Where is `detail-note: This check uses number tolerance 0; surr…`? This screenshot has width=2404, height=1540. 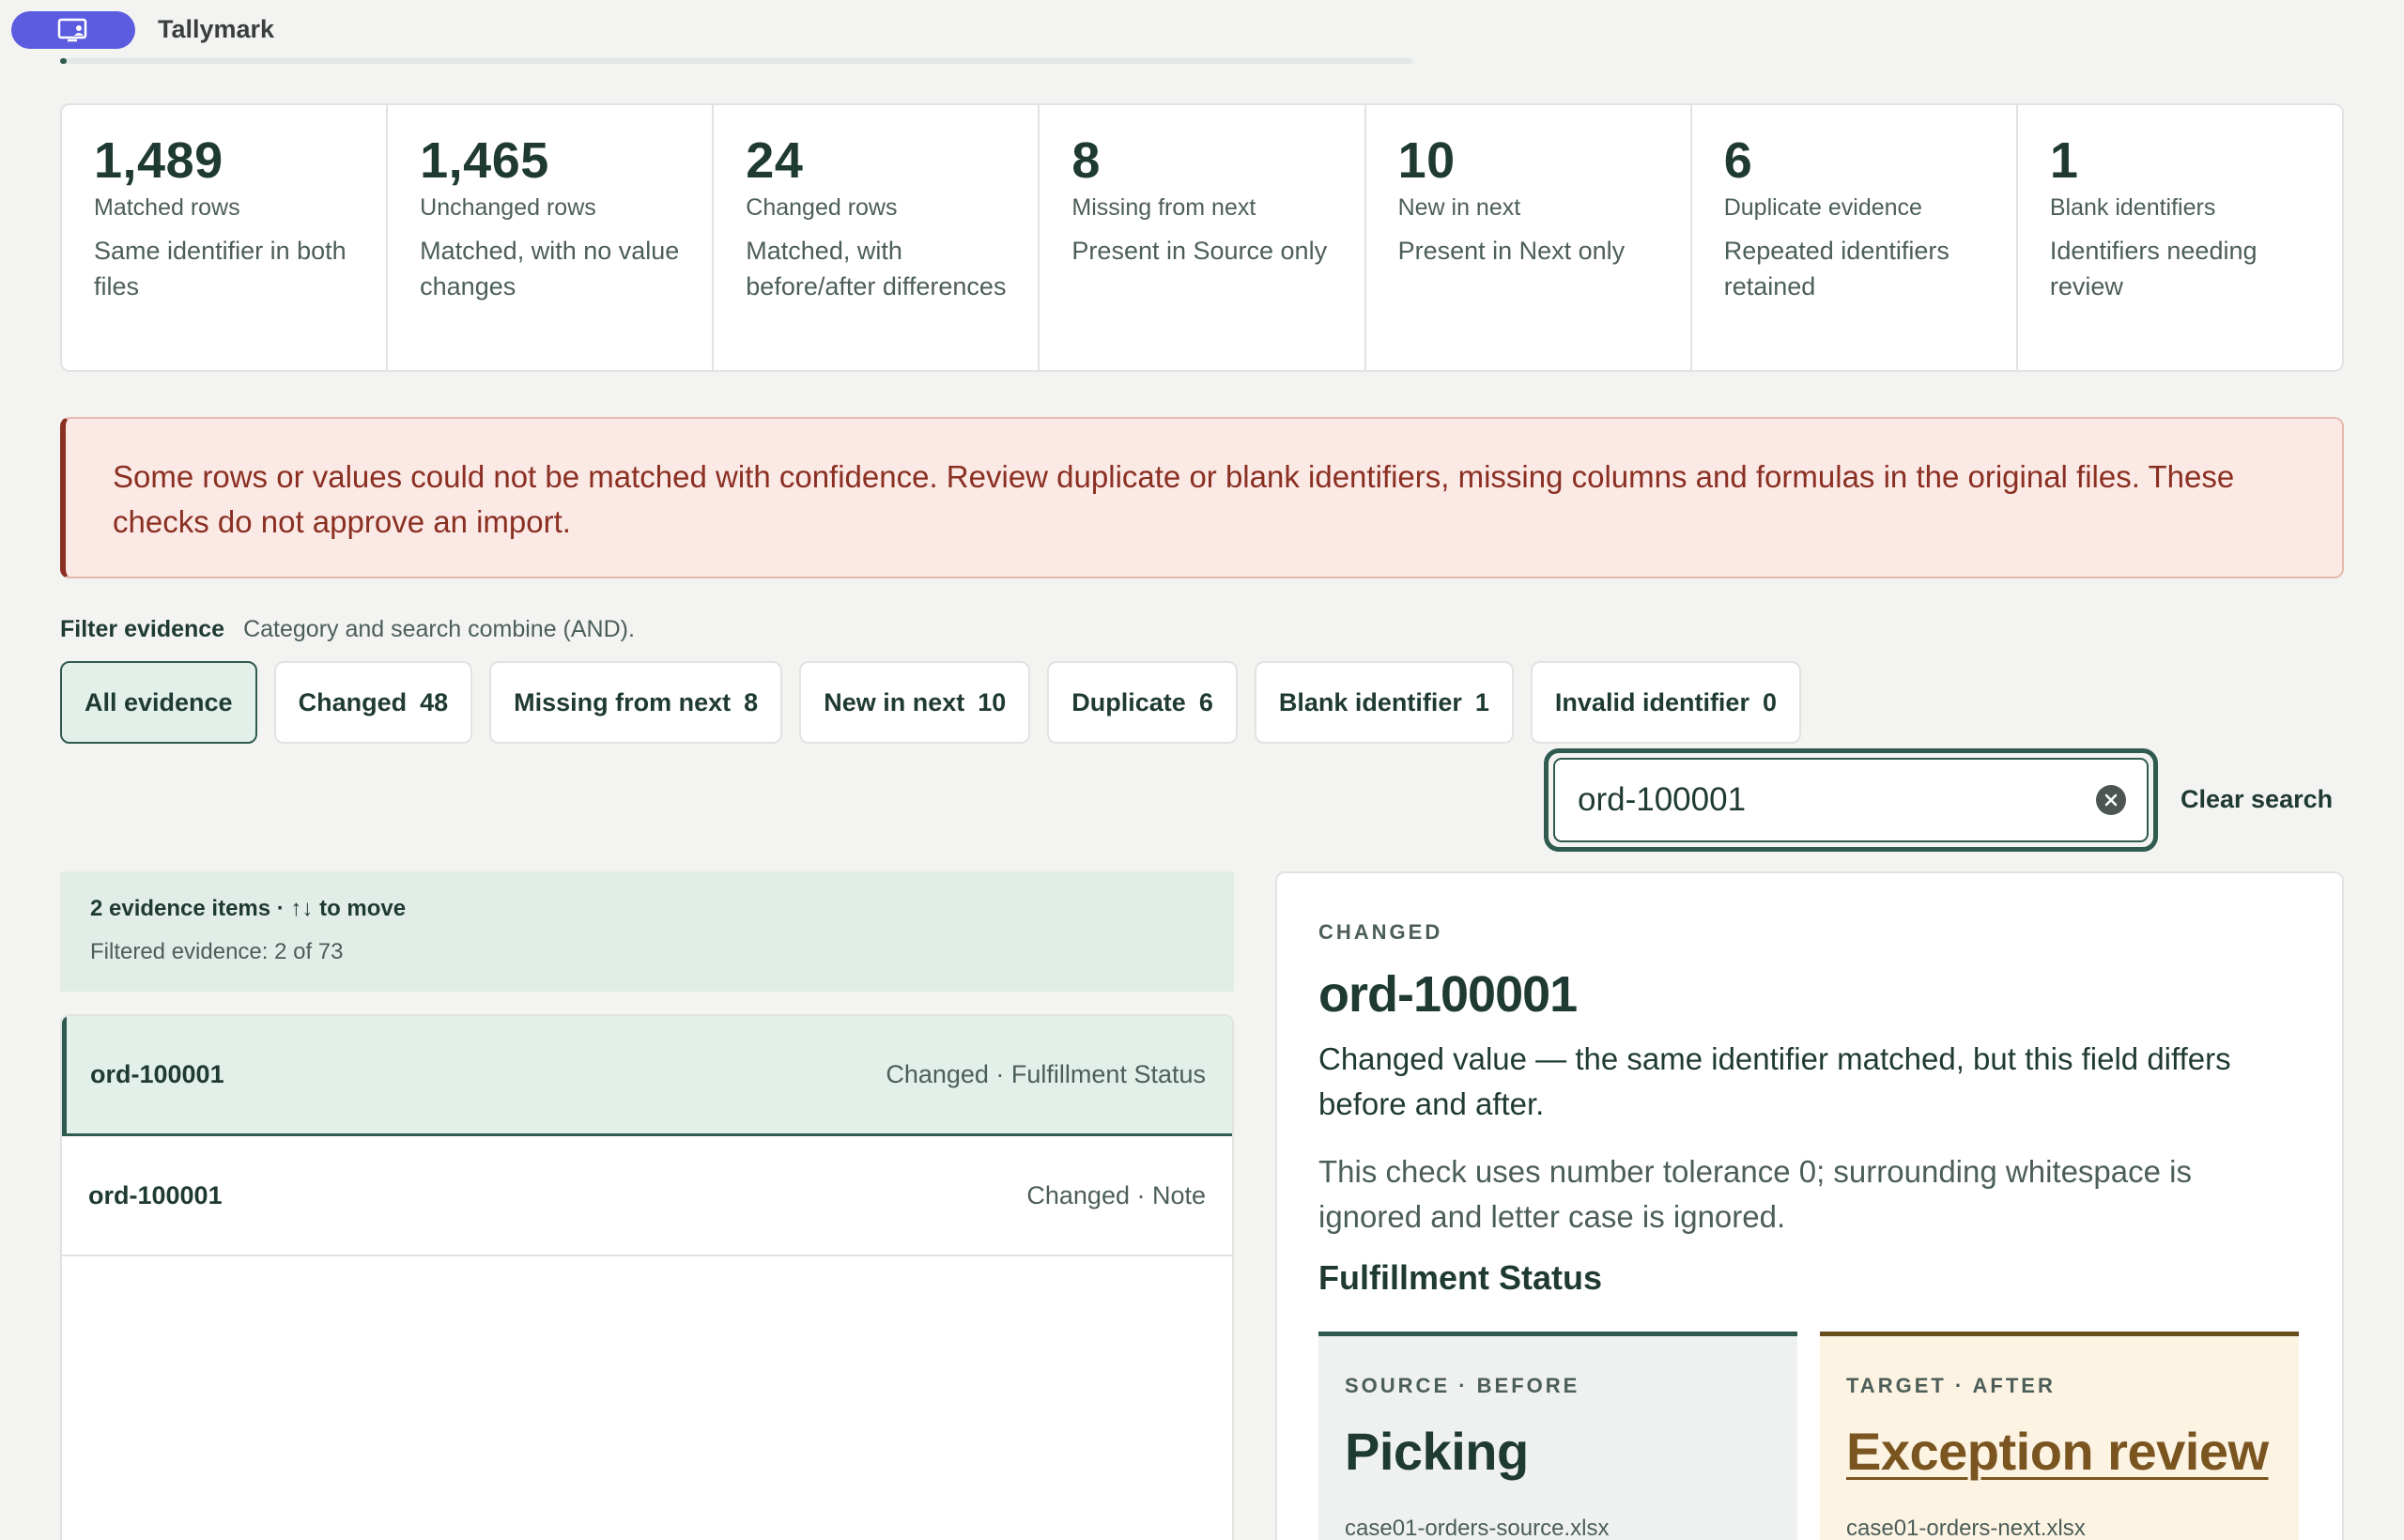 detail-note: This check uses number tolerance 0; surr… is located at coordinates (1755, 1194).